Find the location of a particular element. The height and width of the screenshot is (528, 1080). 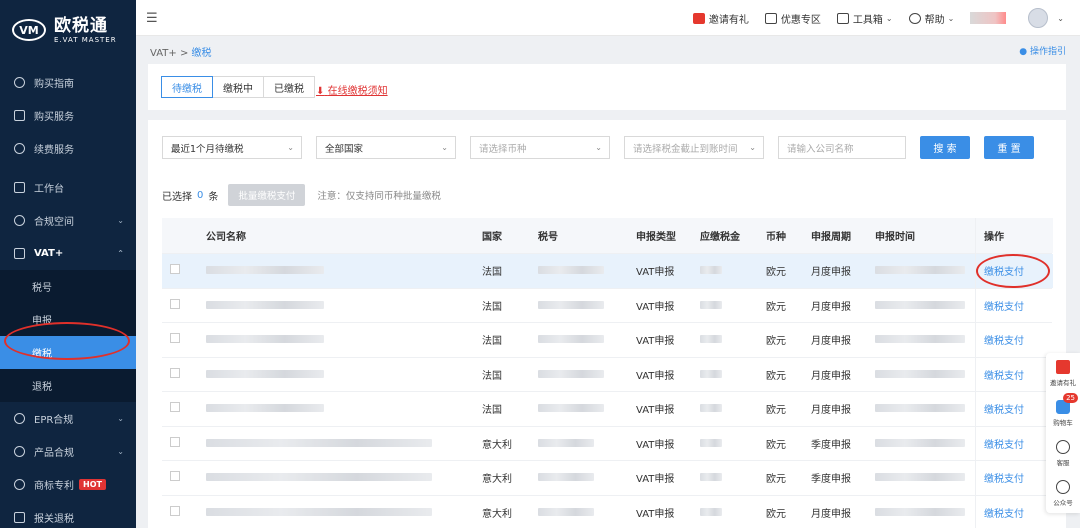

row-type: VAT申报 is located at coordinates (655, 480).